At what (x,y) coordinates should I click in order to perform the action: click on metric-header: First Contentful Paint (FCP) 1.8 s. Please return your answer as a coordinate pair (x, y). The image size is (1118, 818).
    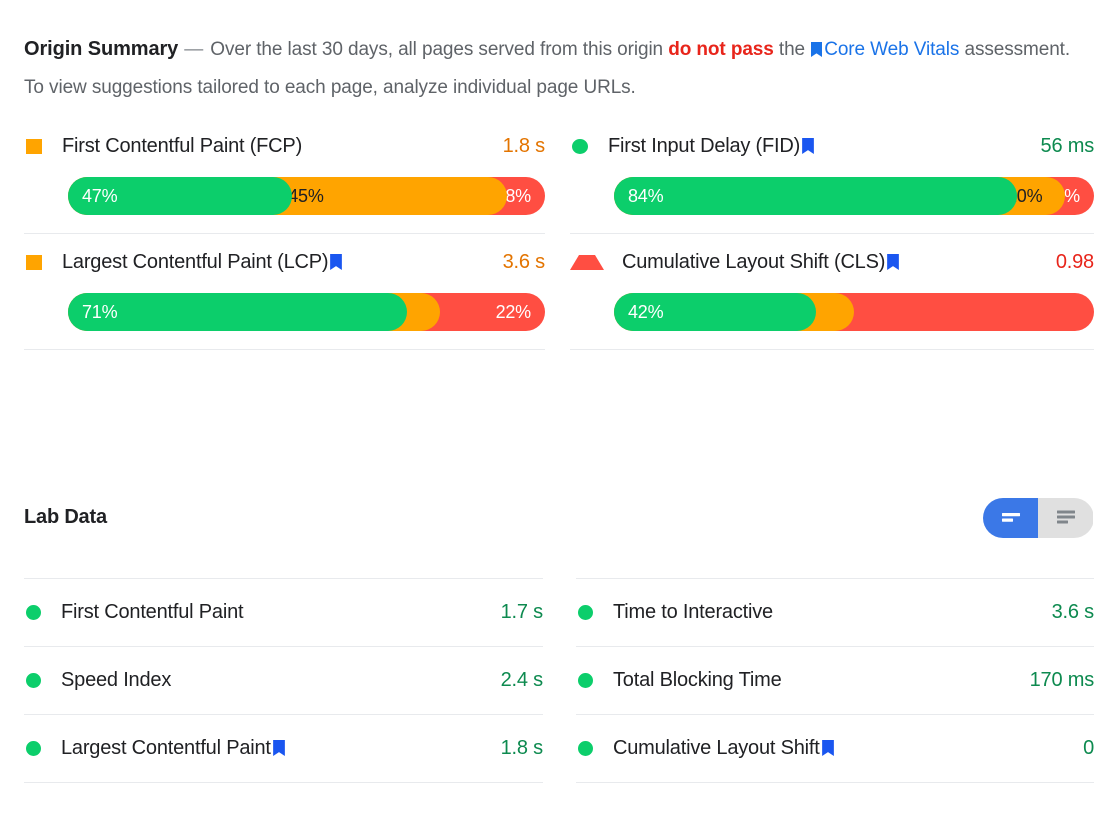
    Looking at the image, I should click on (284, 146).